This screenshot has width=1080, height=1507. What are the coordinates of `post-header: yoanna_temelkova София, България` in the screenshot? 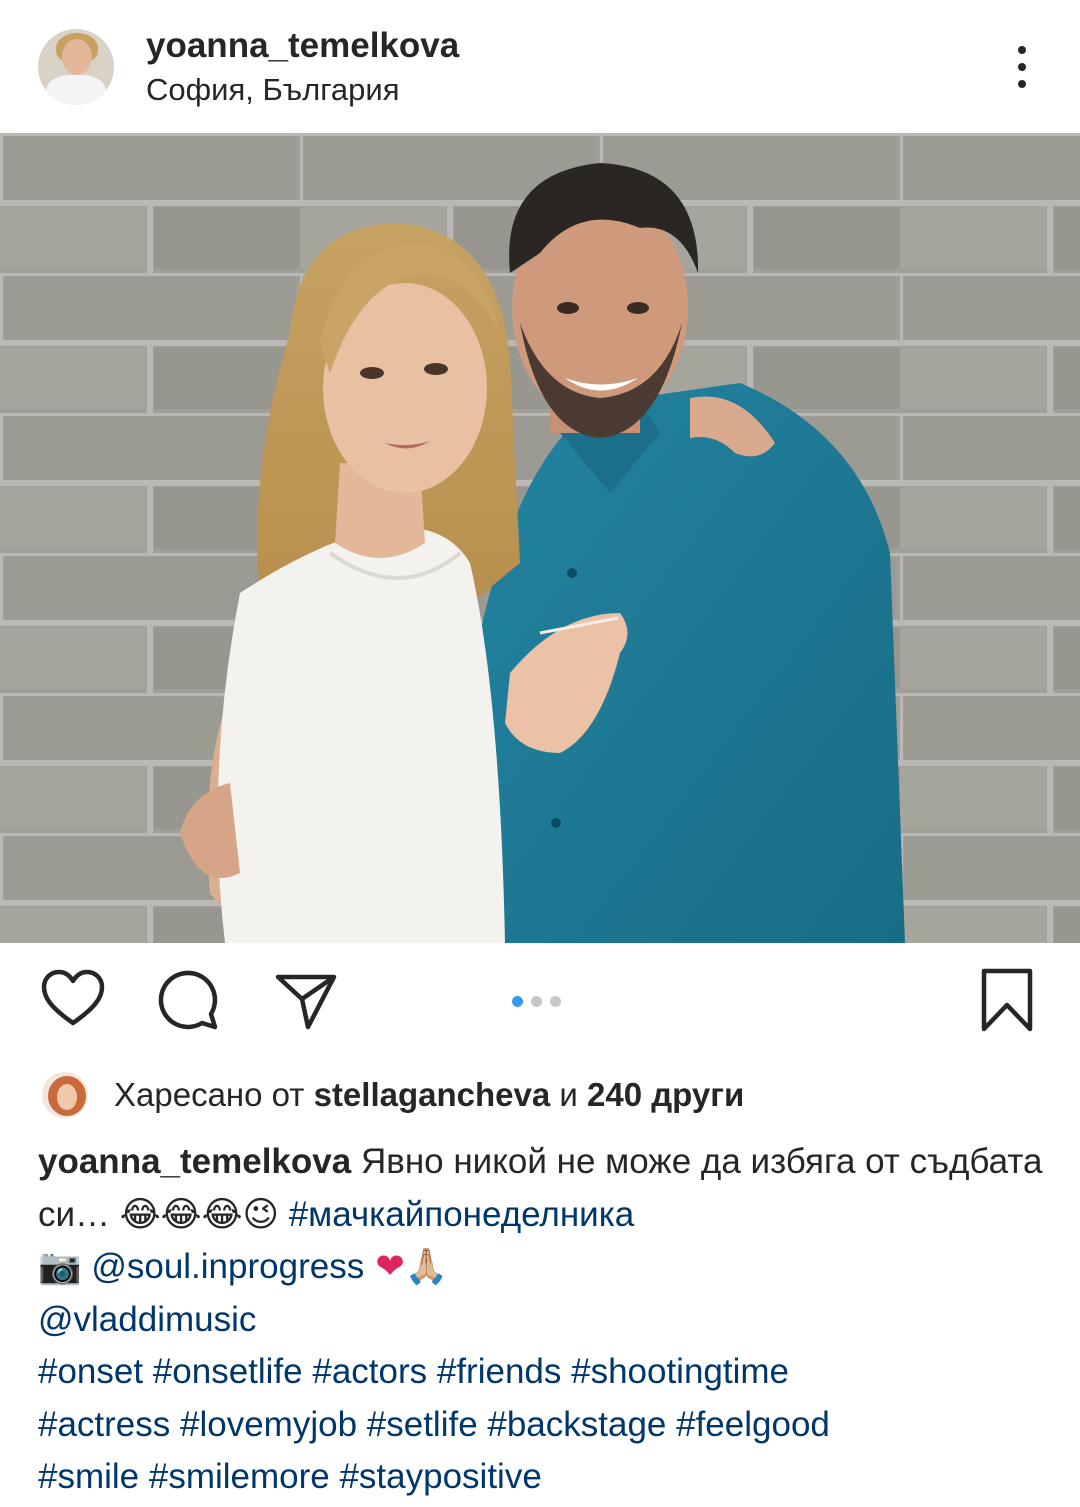 It's located at (540, 66).